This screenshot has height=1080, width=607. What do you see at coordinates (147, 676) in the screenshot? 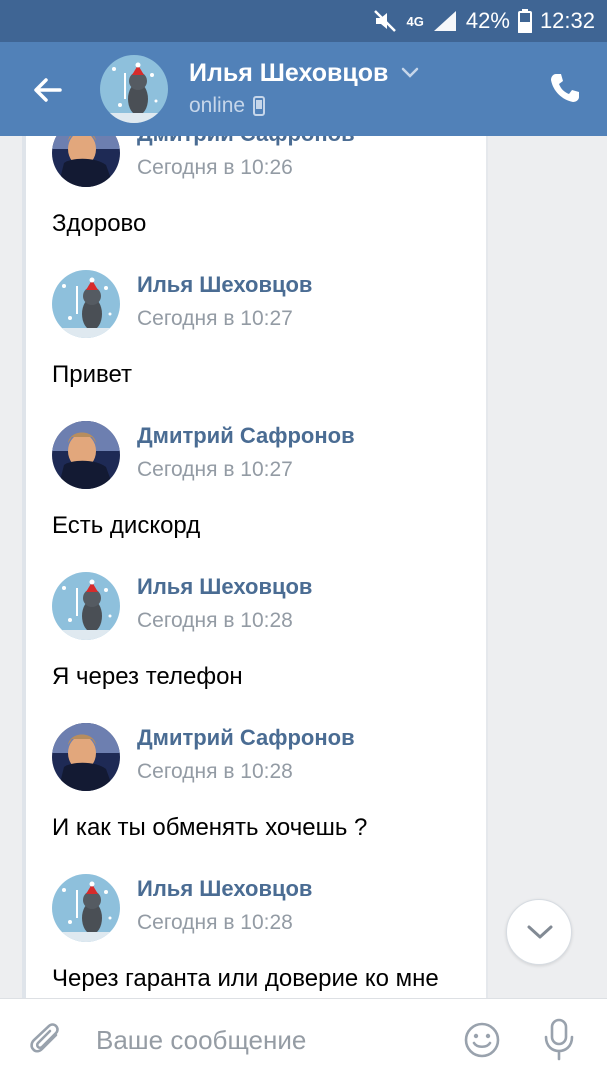
I see `message-text: Я через телефон` at bounding box center [147, 676].